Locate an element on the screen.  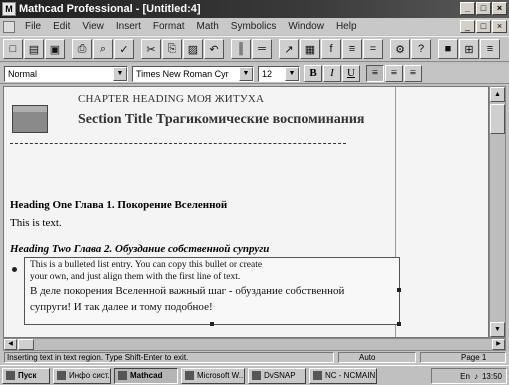
doc-restore-button: □ is located at coordinates (483, 26).